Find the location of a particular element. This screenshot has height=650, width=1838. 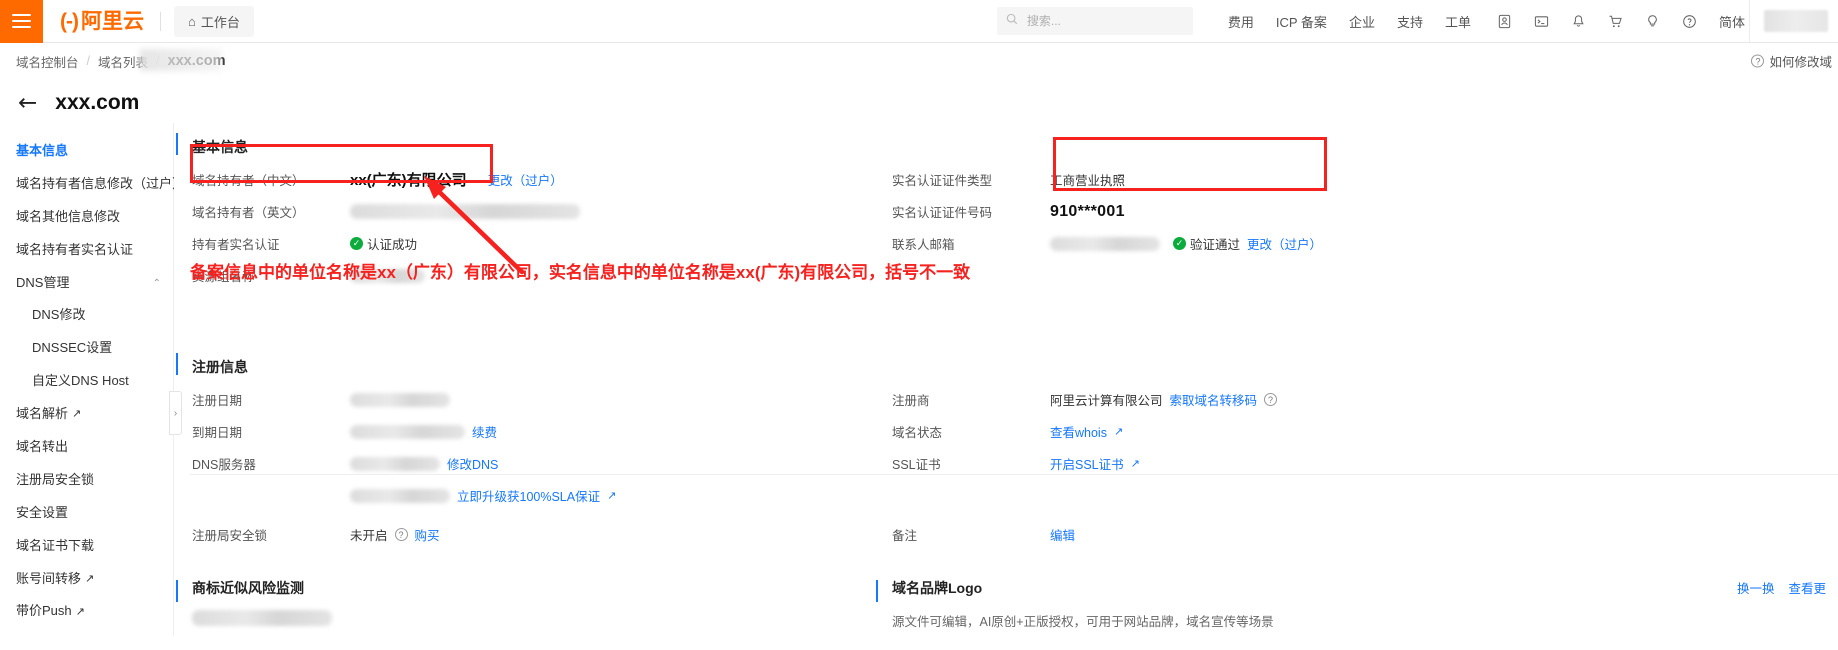

row-owner-verification: 持有者实名认证 ✓ 认证成功 is located at coordinates (542, 243).